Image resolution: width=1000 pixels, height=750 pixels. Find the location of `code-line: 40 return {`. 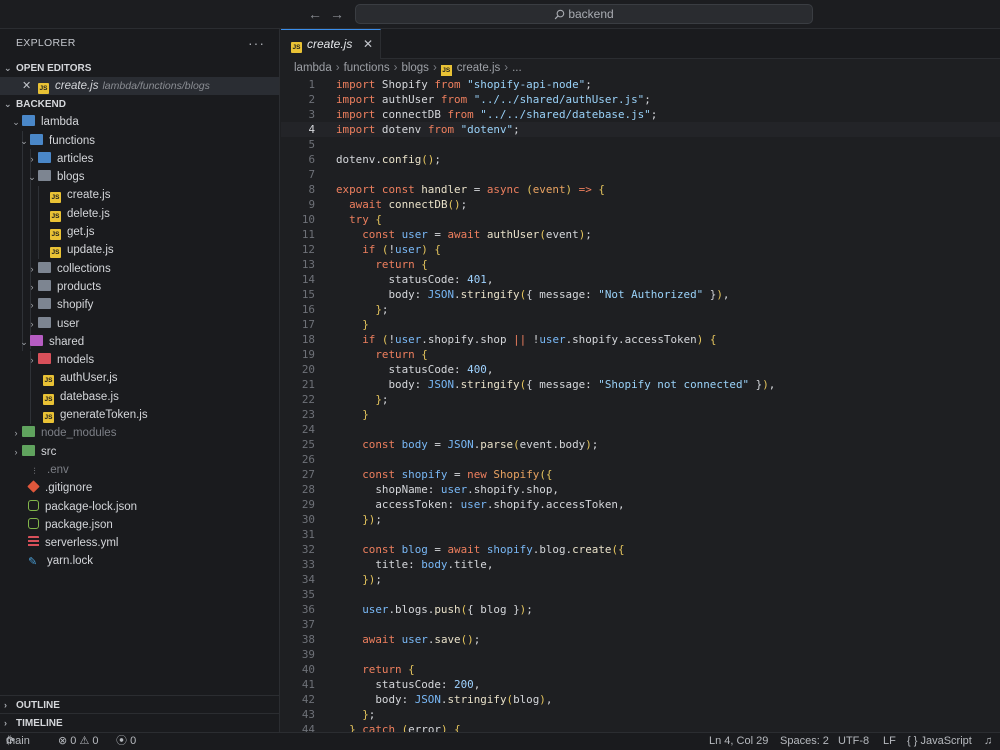

code-line: 40 return { is located at coordinates (640, 669).